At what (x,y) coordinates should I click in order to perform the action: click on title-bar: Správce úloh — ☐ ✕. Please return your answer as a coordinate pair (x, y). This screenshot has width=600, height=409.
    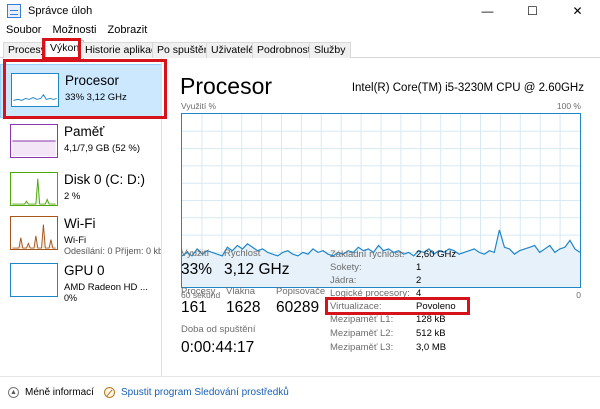
    Looking at the image, I should click on (300, 11).